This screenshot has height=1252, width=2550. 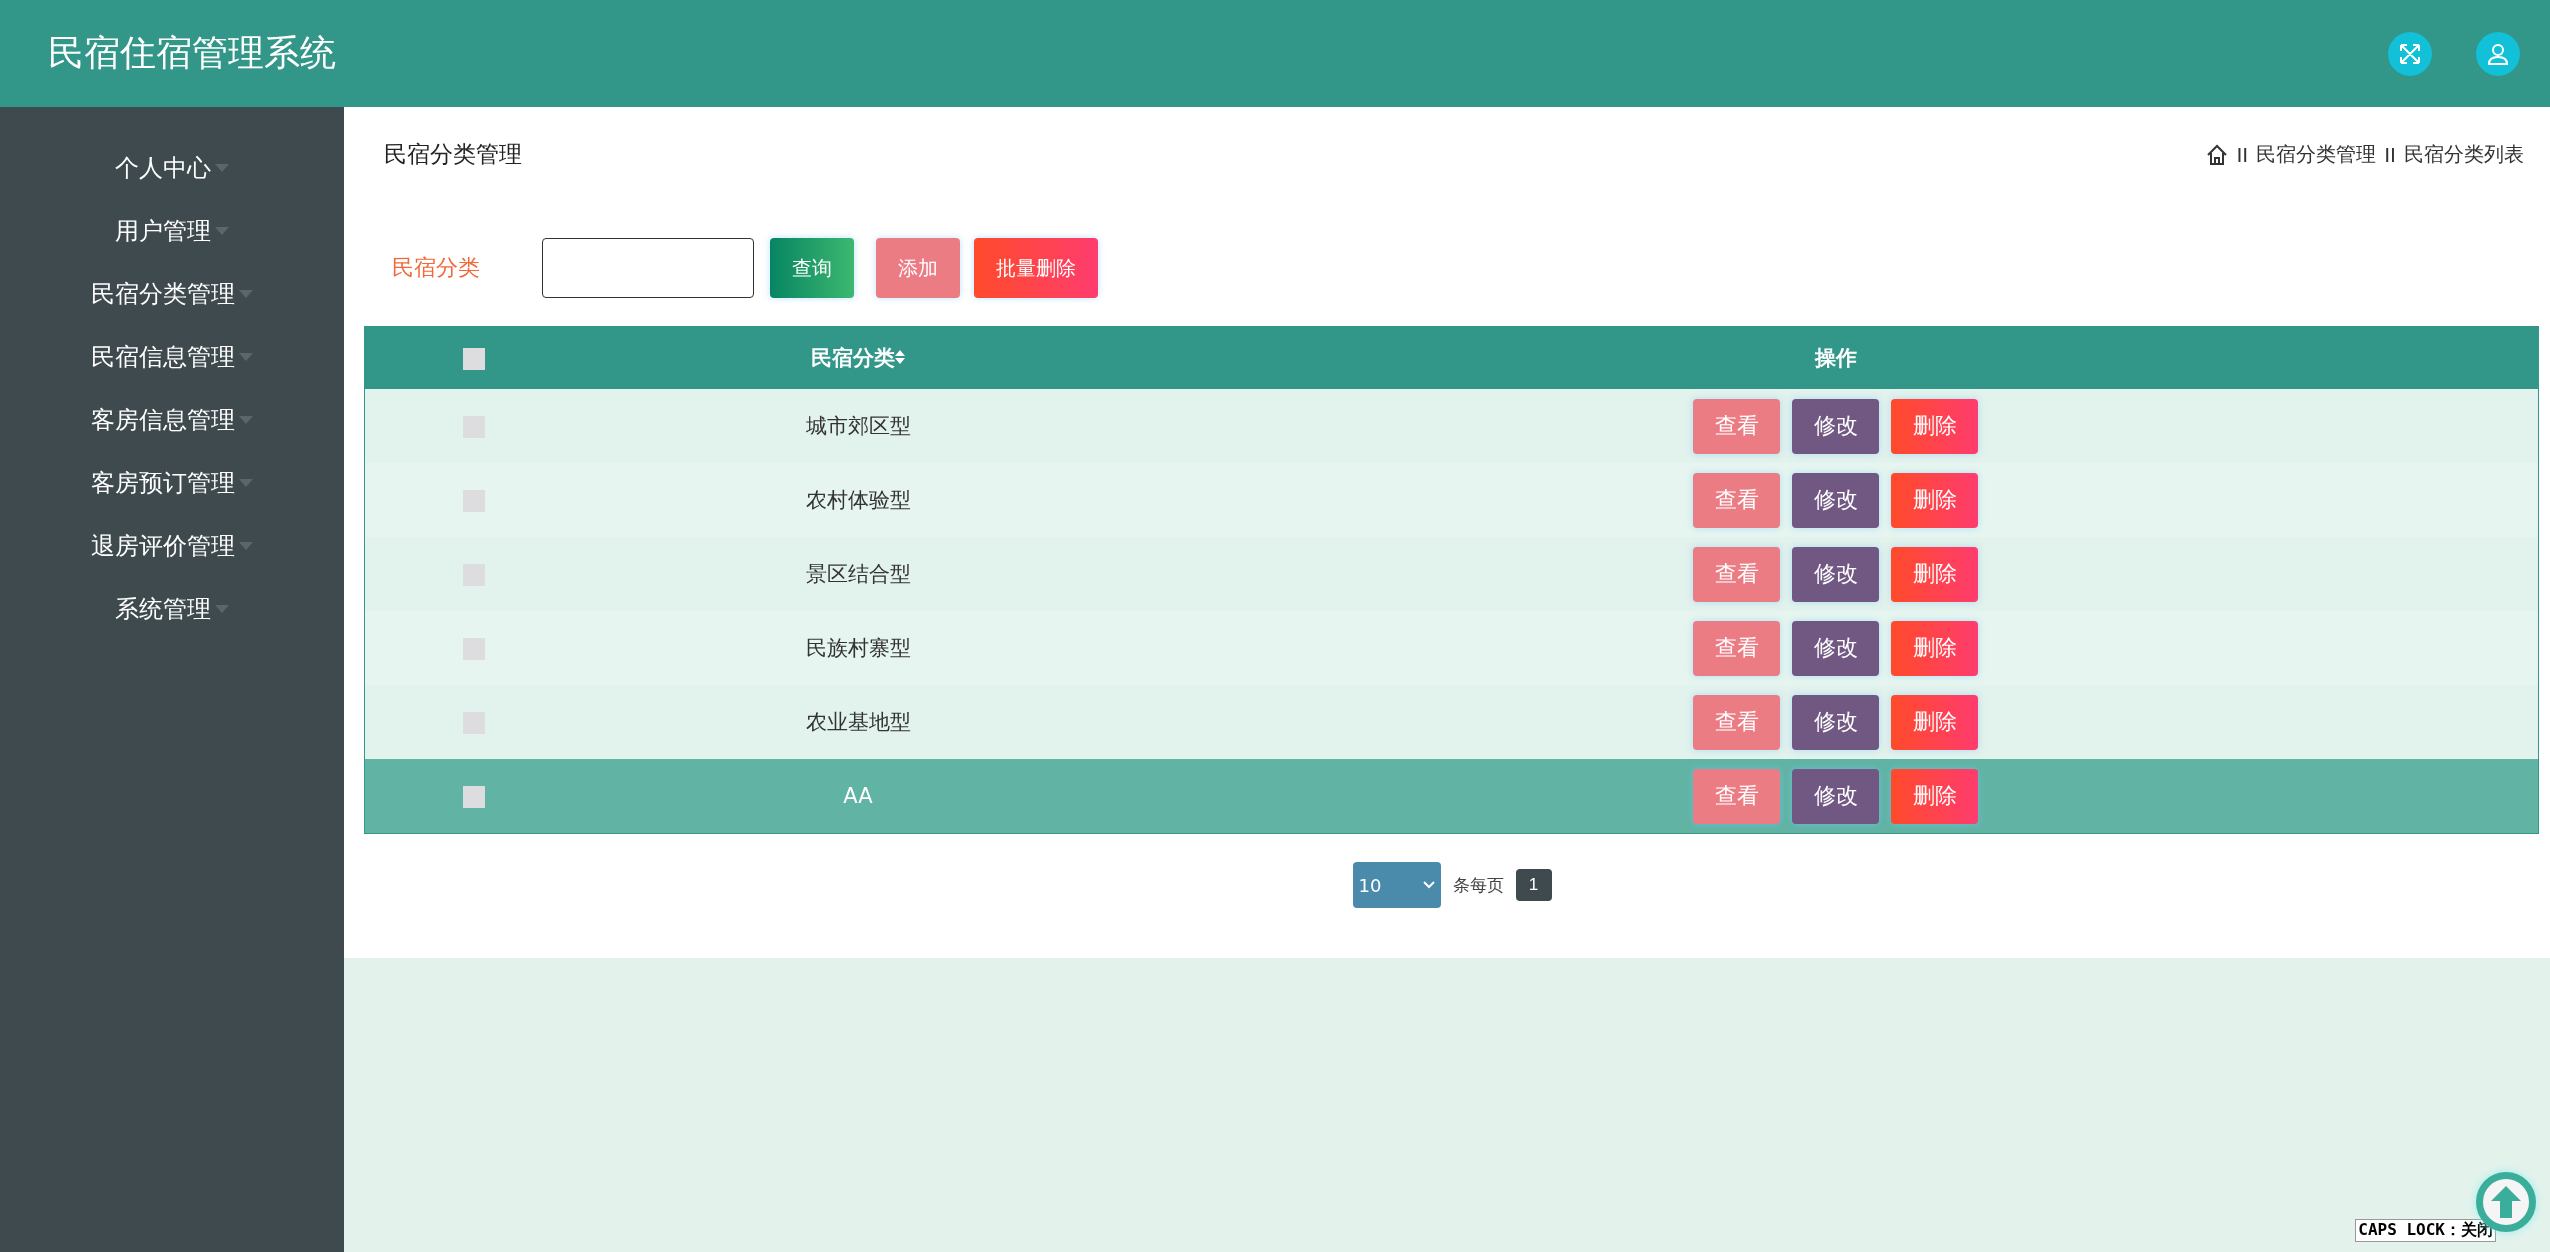 I want to click on home-icon, so click(x=2217, y=154).